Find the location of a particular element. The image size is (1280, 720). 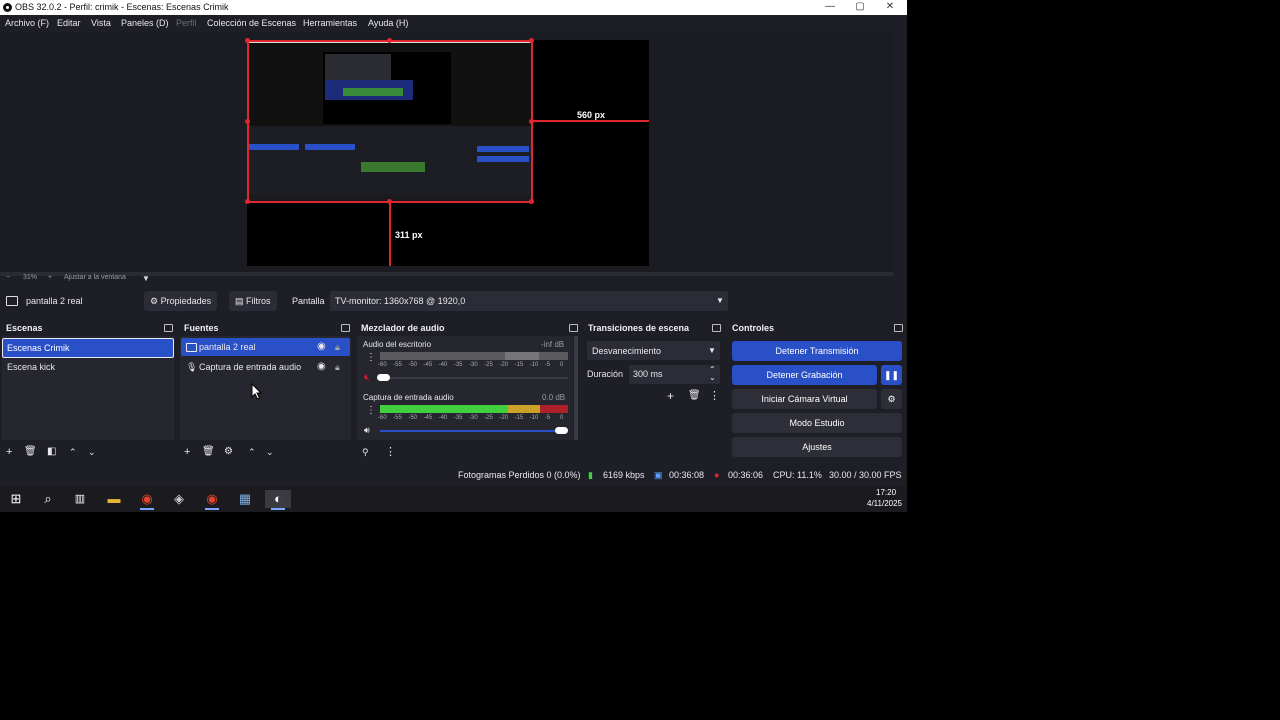

menu-archivo: Archivo (F) is located at coordinates (27, 23).